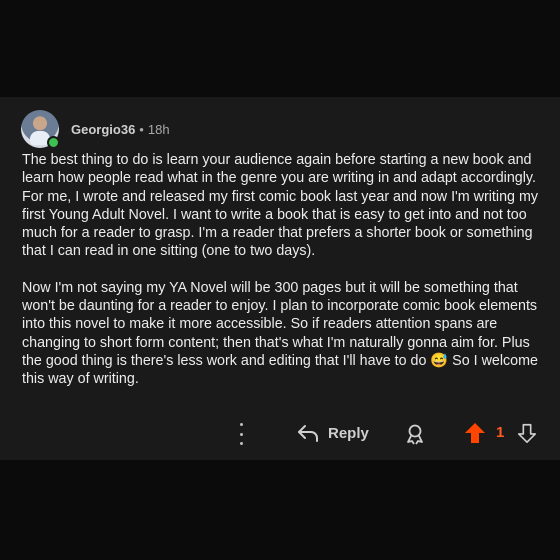 The width and height of the screenshot is (560, 560). I want to click on award-icon, so click(415, 434).